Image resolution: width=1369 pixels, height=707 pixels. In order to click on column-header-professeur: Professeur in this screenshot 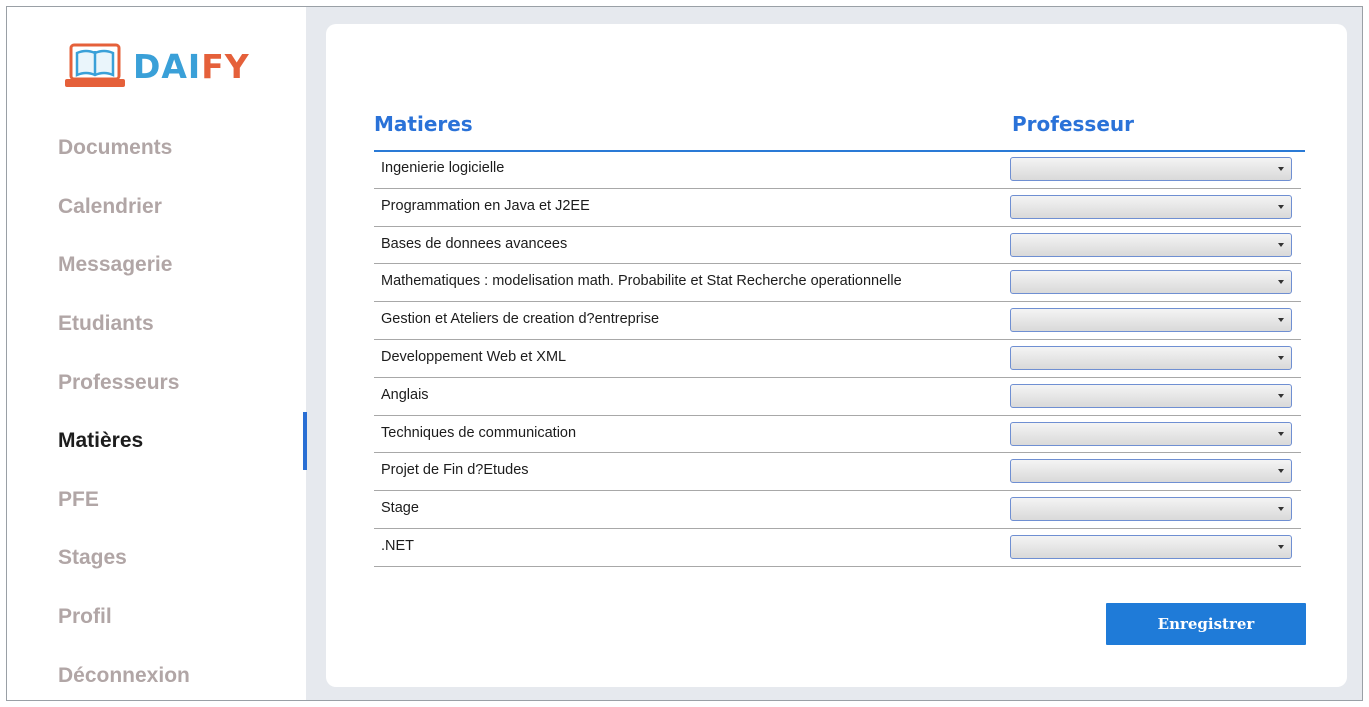, I will do `click(1073, 124)`.